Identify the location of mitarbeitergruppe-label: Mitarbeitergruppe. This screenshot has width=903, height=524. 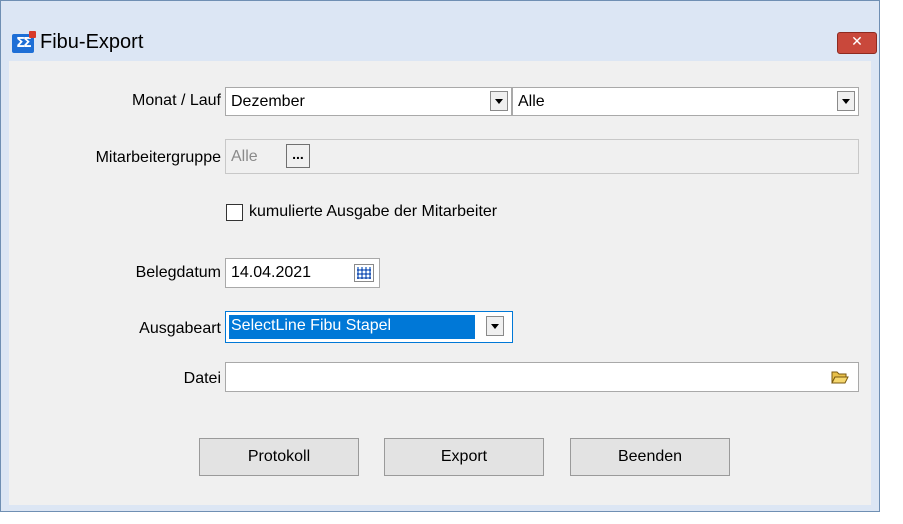
(158, 157).